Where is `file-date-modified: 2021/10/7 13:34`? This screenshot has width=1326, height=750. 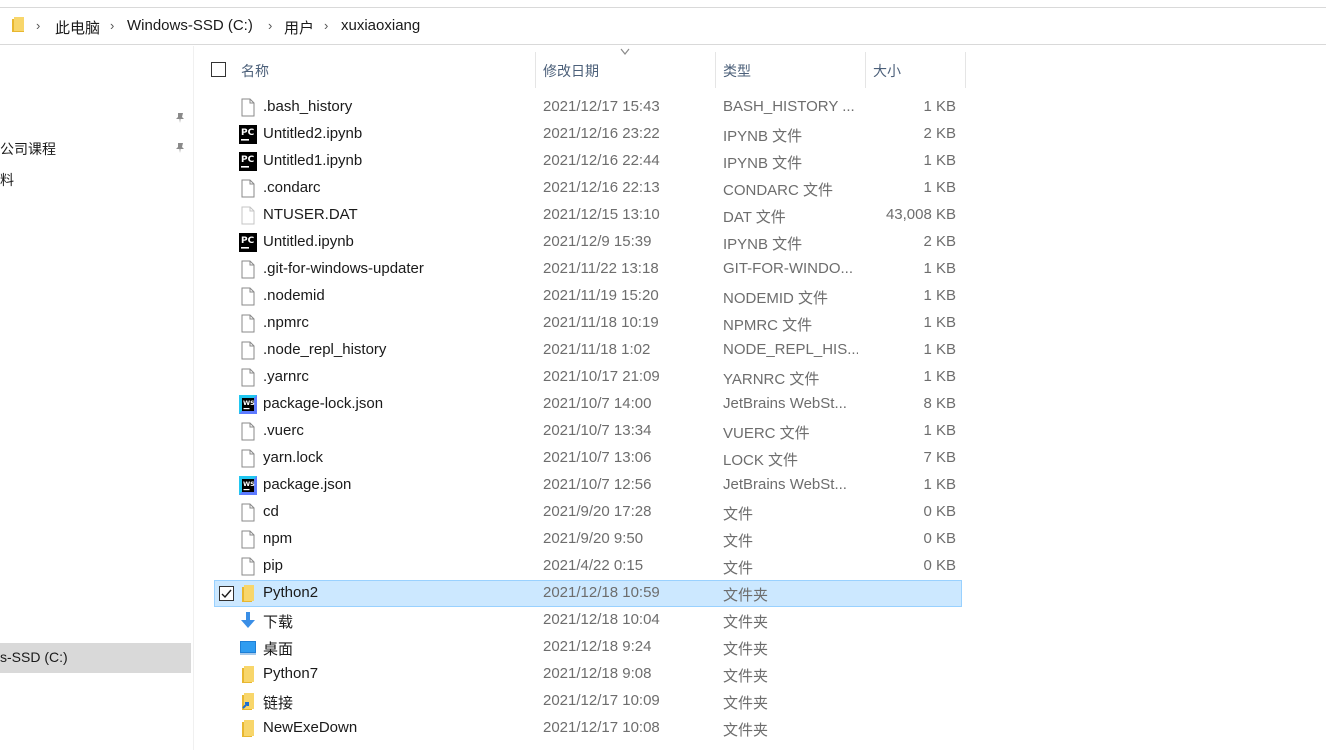 file-date-modified: 2021/10/7 13:34 is located at coordinates (597, 430).